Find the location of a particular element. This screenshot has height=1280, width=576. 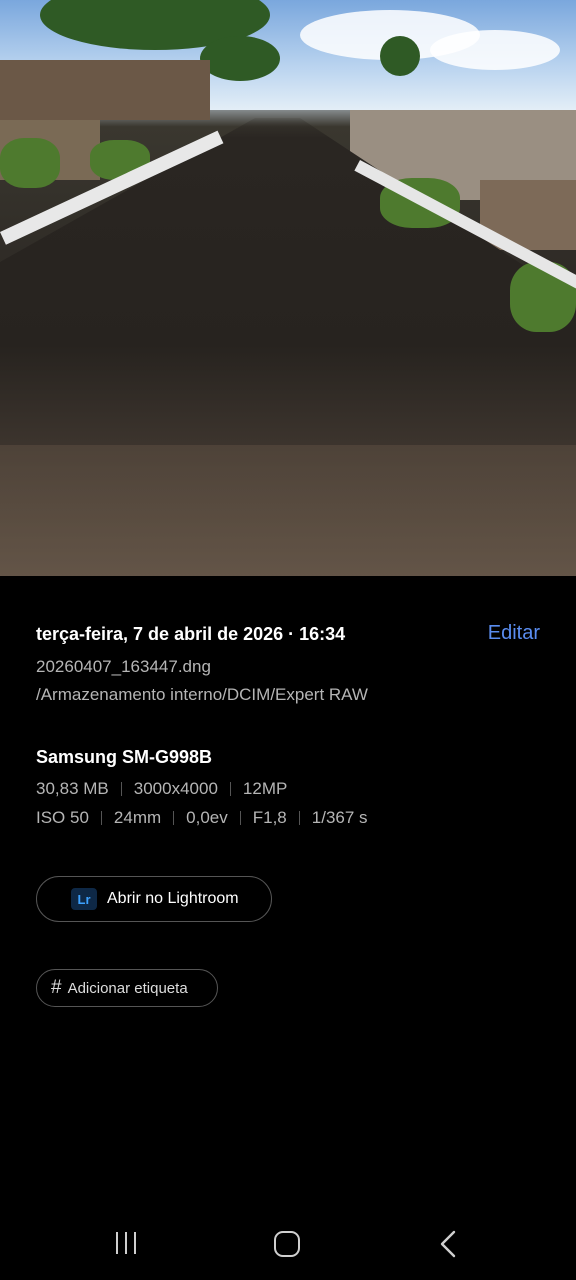

megapixels: 12MP is located at coordinates (265, 788).